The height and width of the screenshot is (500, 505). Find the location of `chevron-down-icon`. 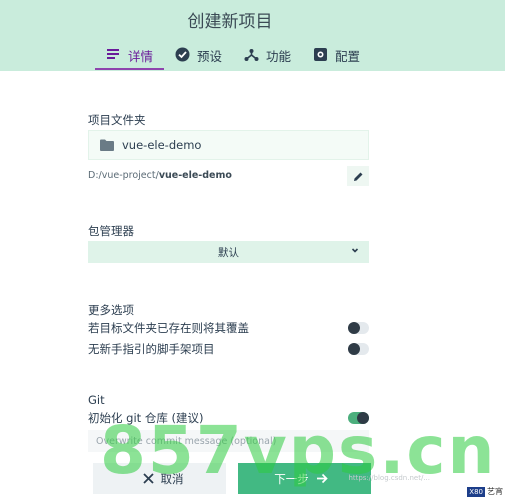

chevron-down-icon is located at coordinates (355, 250).